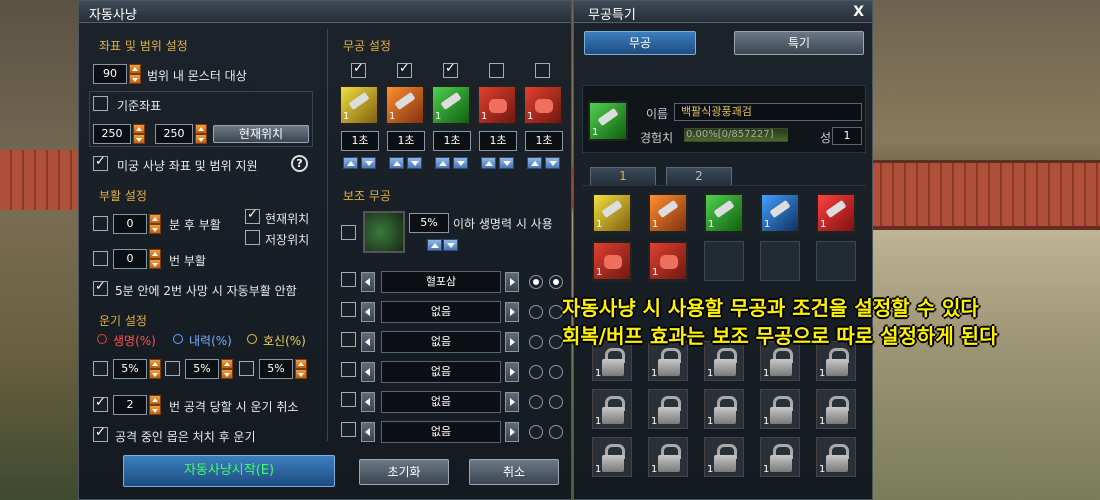  What do you see at coordinates (623, 176) in the screenshot?
I see `page-tab-1: 1` at bounding box center [623, 176].